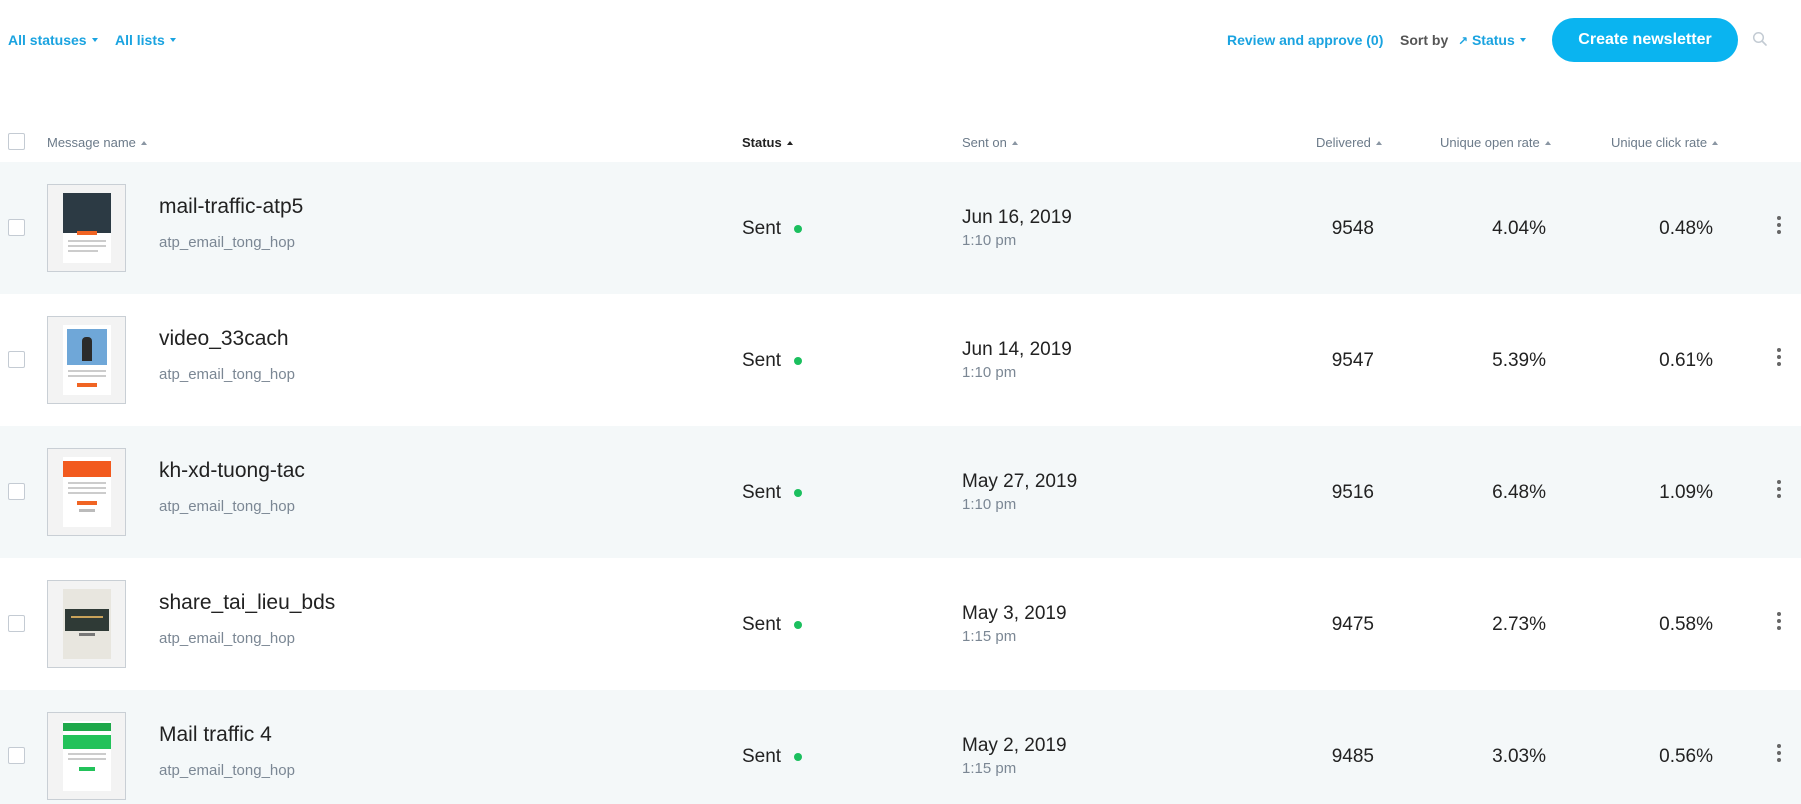 The height and width of the screenshot is (804, 1801). I want to click on sort-dropdown: ↗ Status, so click(1492, 40).